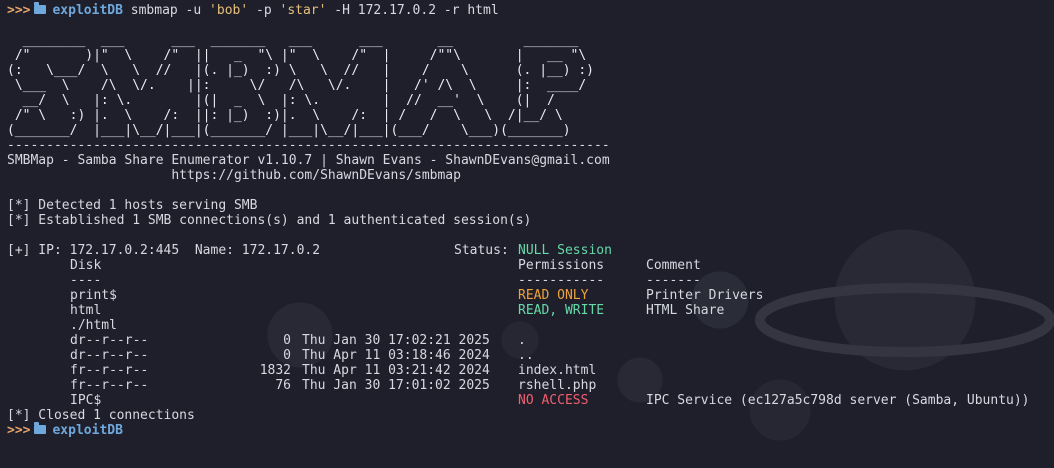 The width and height of the screenshot is (1054, 468). Describe the element at coordinates (132, 205) in the screenshot. I see `detected-message: [*] Detected 1 hosts serving SMB` at that location.